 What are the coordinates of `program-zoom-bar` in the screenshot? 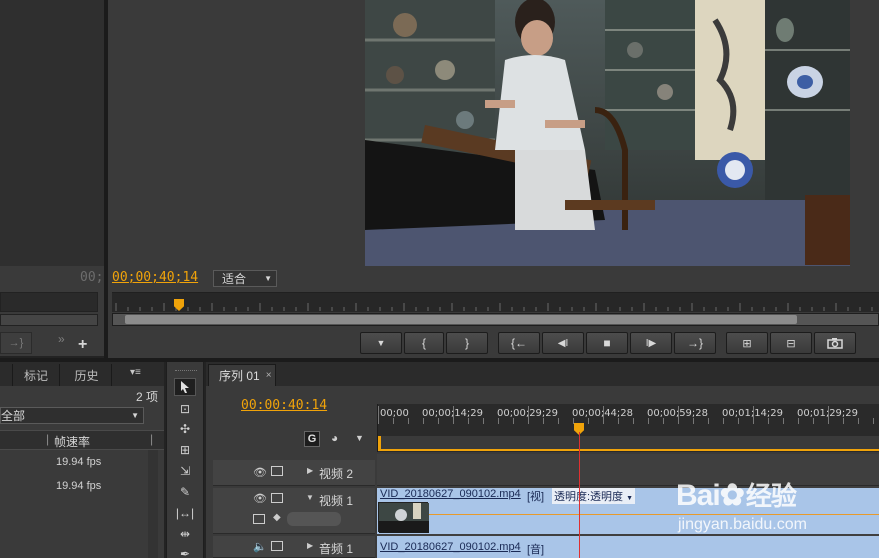 It's located at (495, 319).